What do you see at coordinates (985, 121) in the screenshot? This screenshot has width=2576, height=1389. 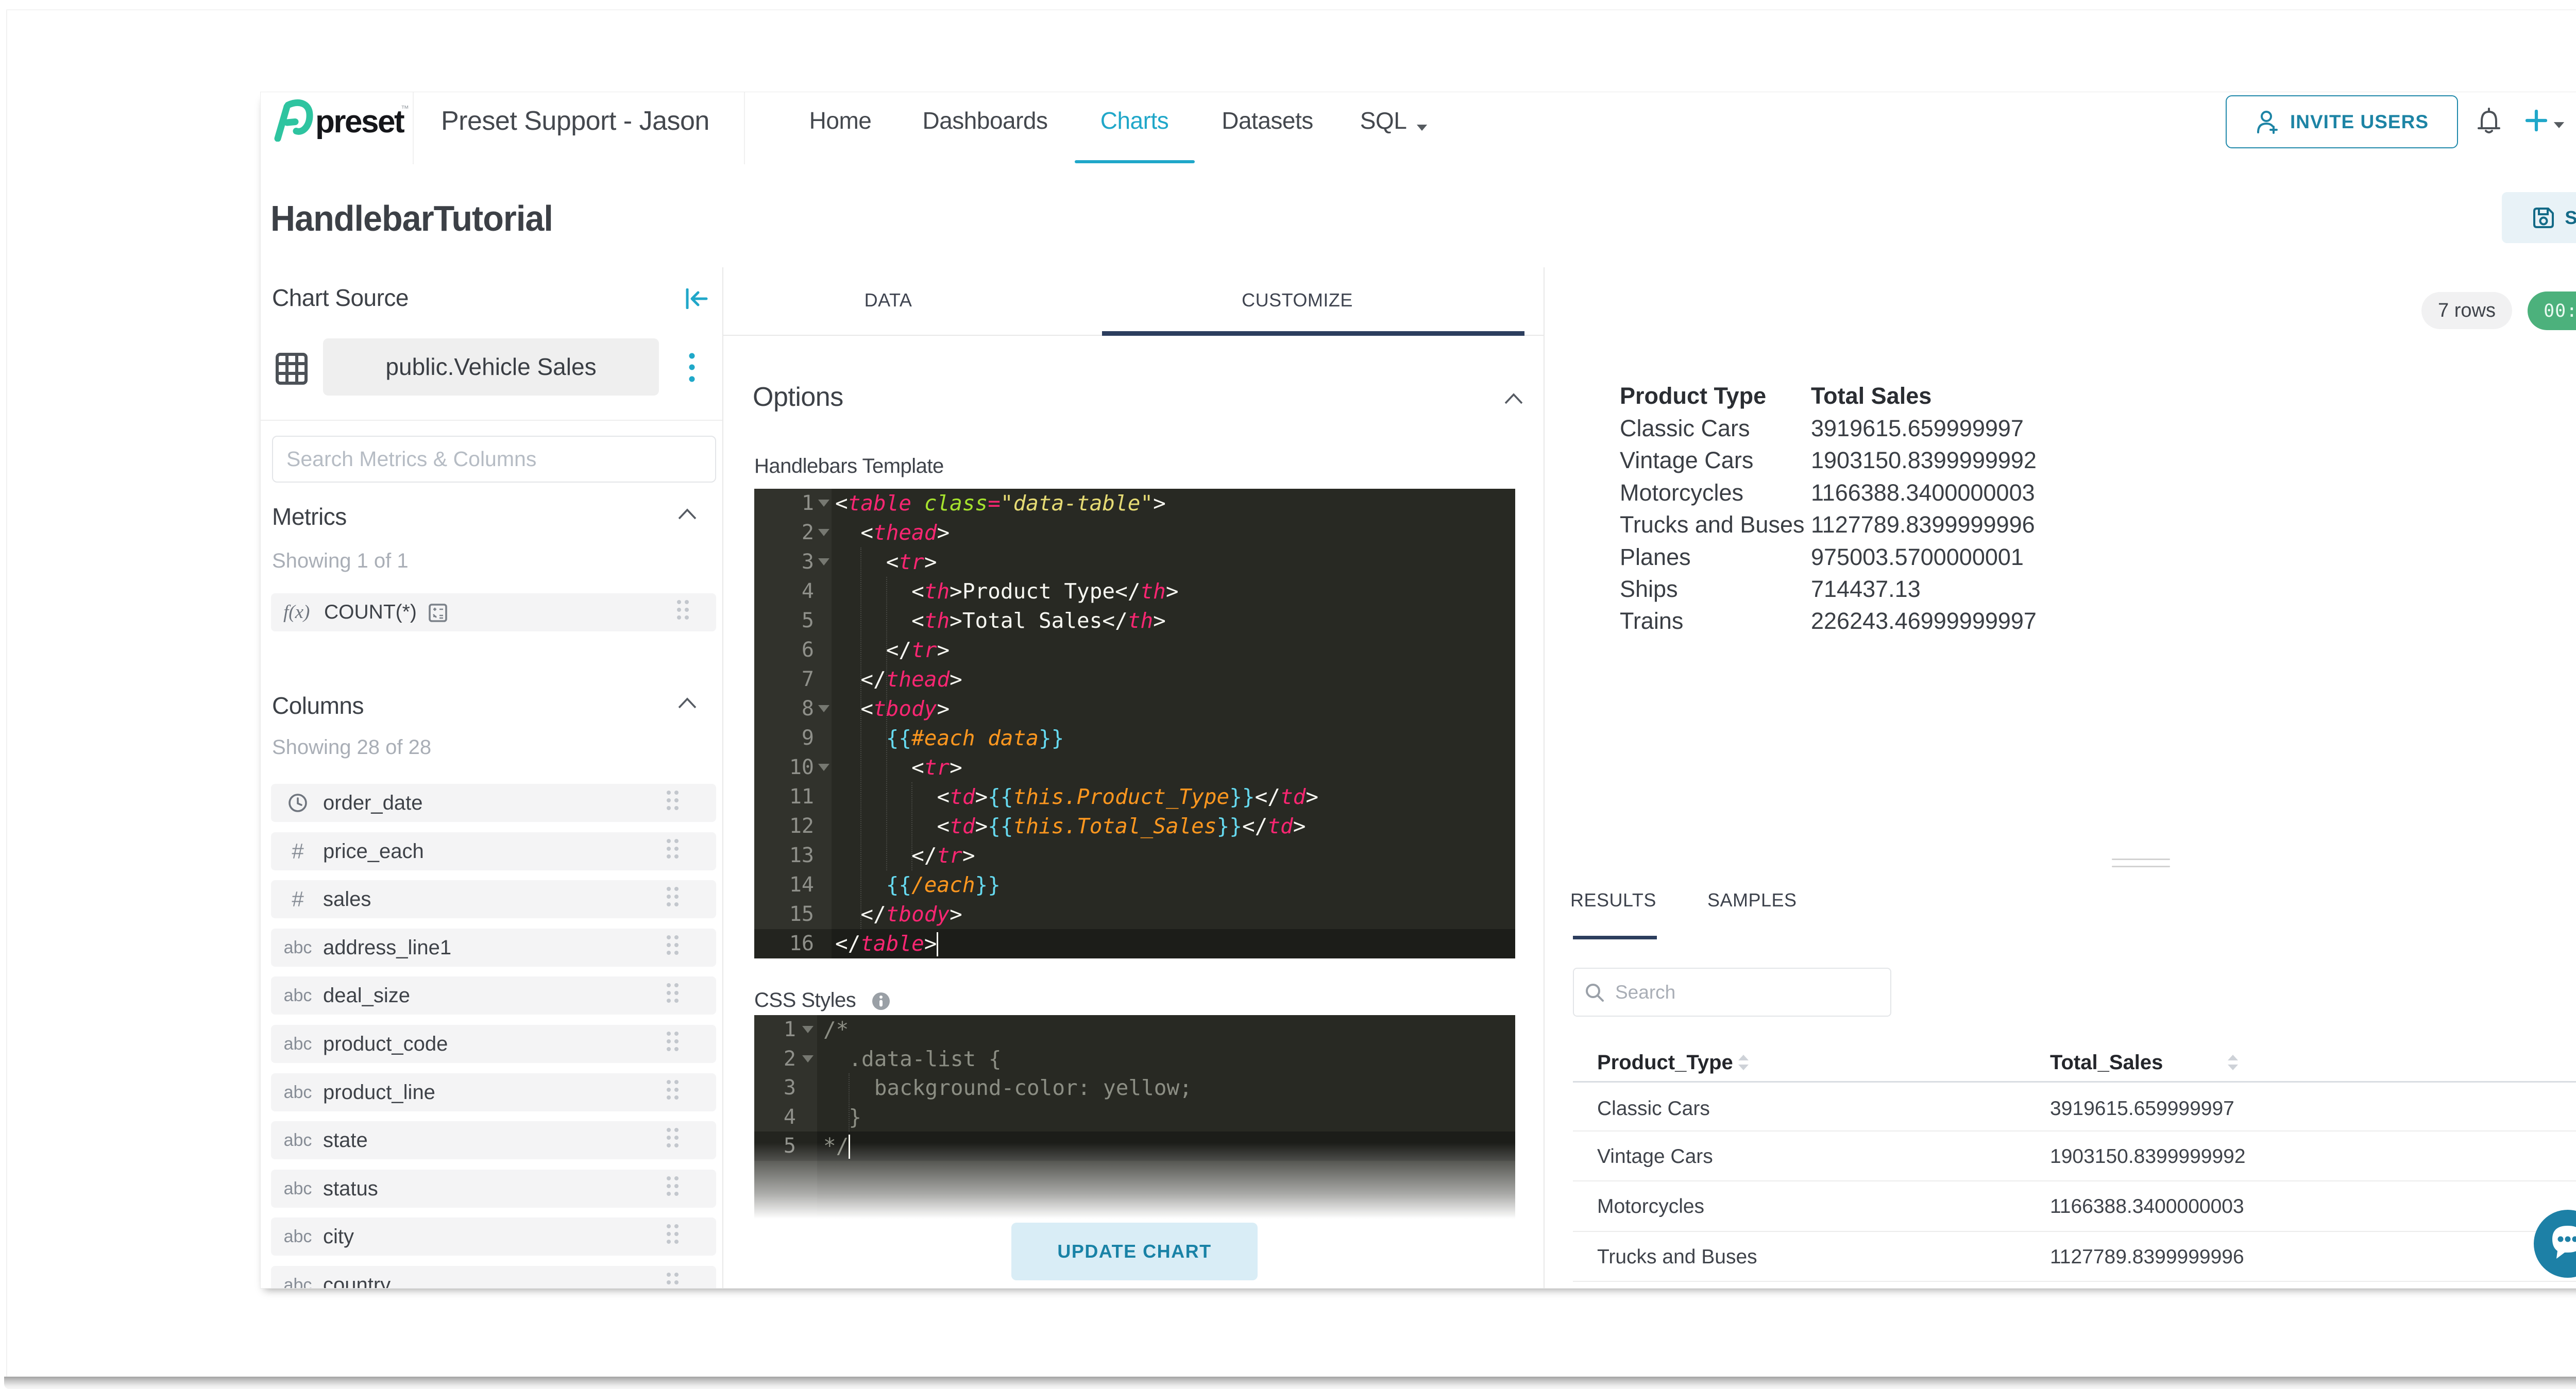 I see `nav-item-dashboards: Dashboards` at bounding box center [985, 121].